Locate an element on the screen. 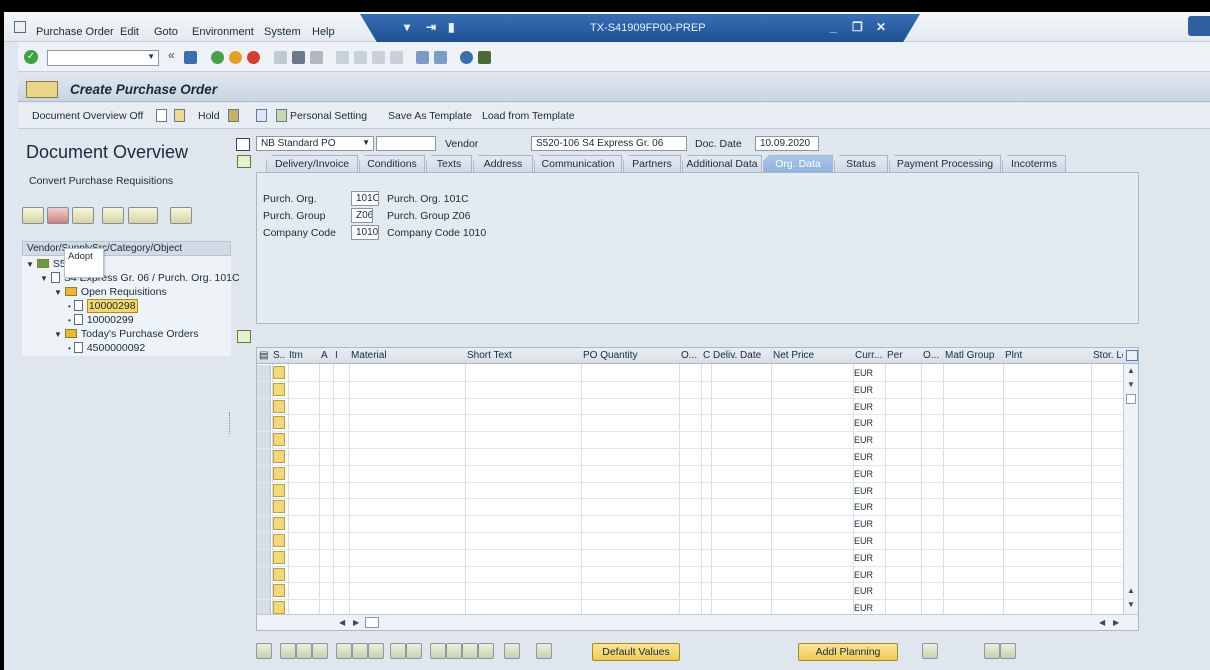 This screenshot has width=1210, height=670. cut-icon is located at coordinates (304, 651).